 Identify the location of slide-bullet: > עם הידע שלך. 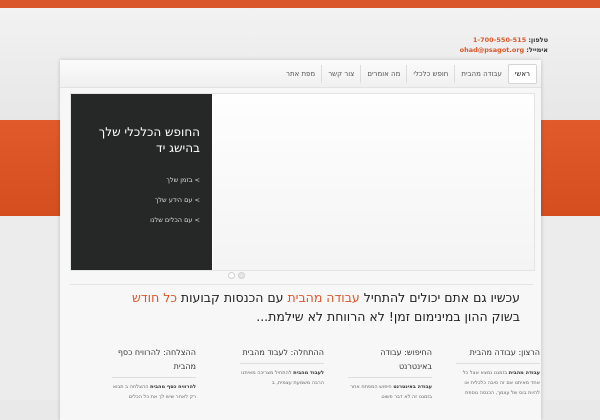
(177, 200).